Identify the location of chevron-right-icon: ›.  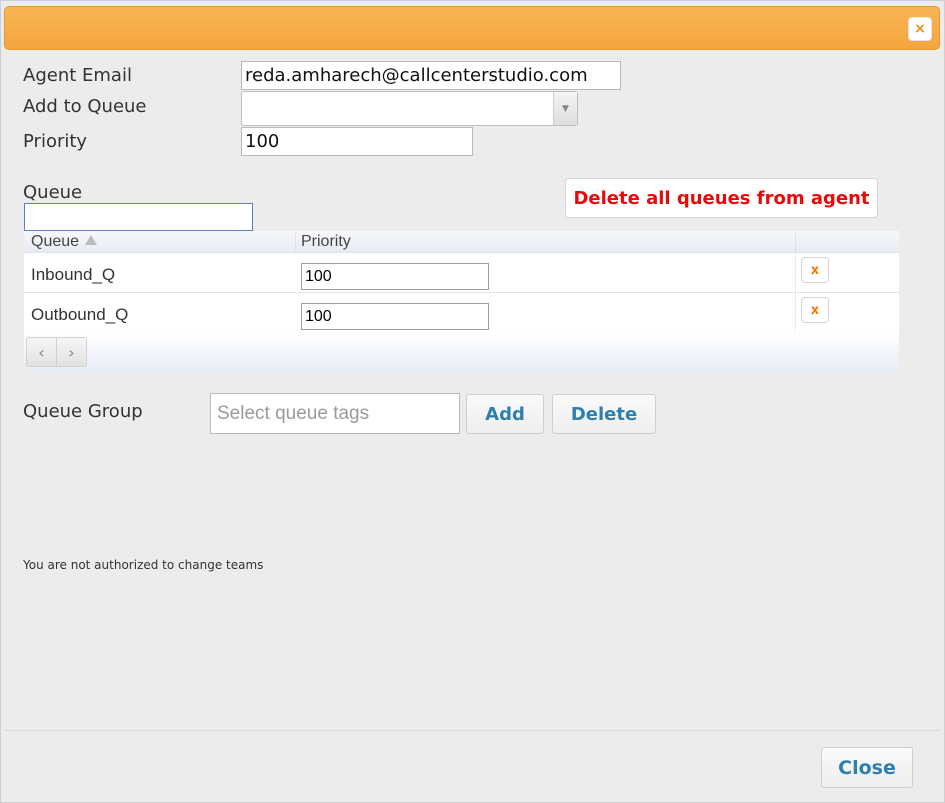
(71, 352).